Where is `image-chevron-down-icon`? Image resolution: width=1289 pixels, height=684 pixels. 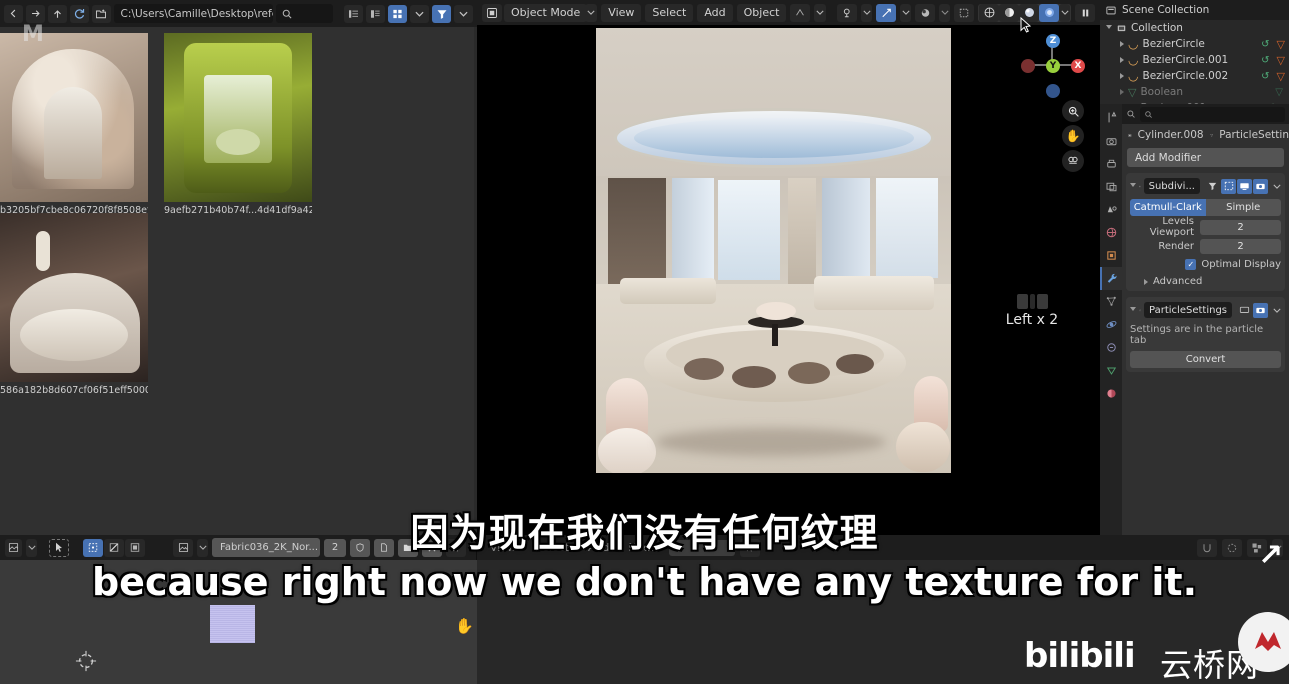 image-chevron-down-icon is located at coordinates (202, 547).